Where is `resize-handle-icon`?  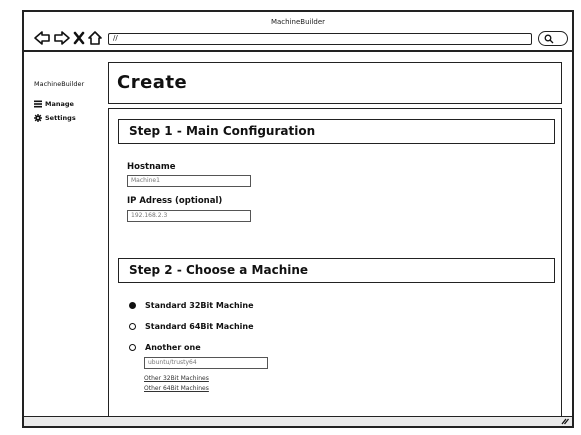
resize-handle-icon is located at coordinates (565, 421).